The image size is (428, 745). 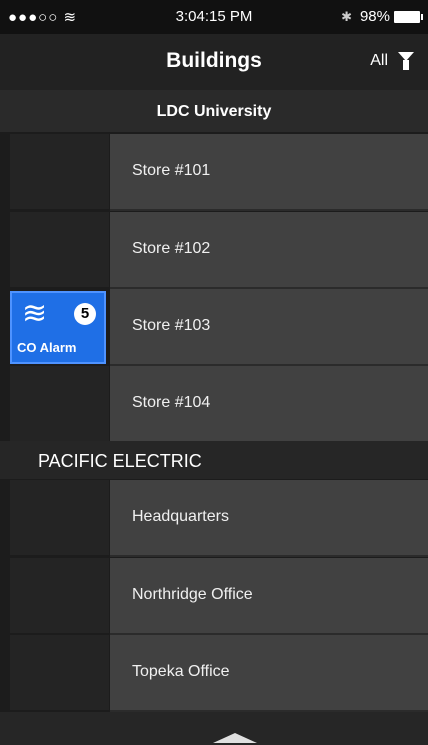 What do you see at coordinates (171, 325) in the screenshot?
I see `building-name: Store #103` at bounding box center [171, 325].